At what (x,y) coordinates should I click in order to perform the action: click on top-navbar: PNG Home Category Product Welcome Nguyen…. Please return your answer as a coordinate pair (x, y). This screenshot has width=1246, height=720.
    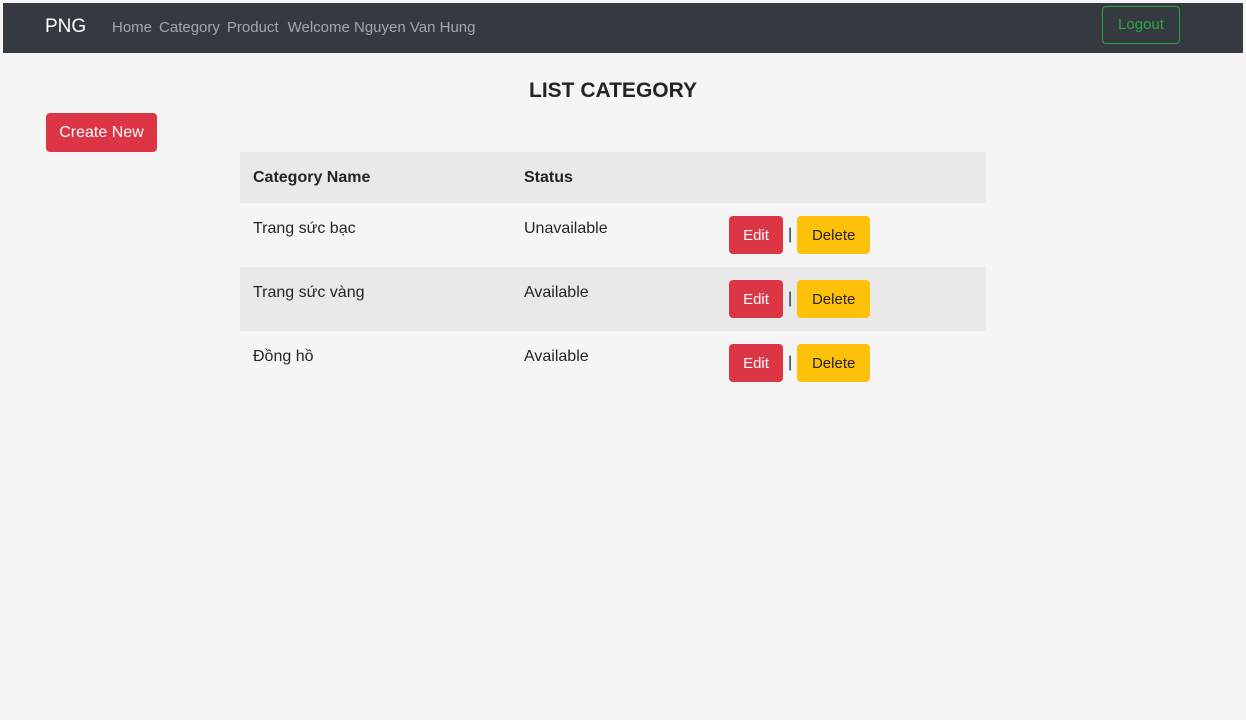
    Looking at the image, I should click on (623, 28).